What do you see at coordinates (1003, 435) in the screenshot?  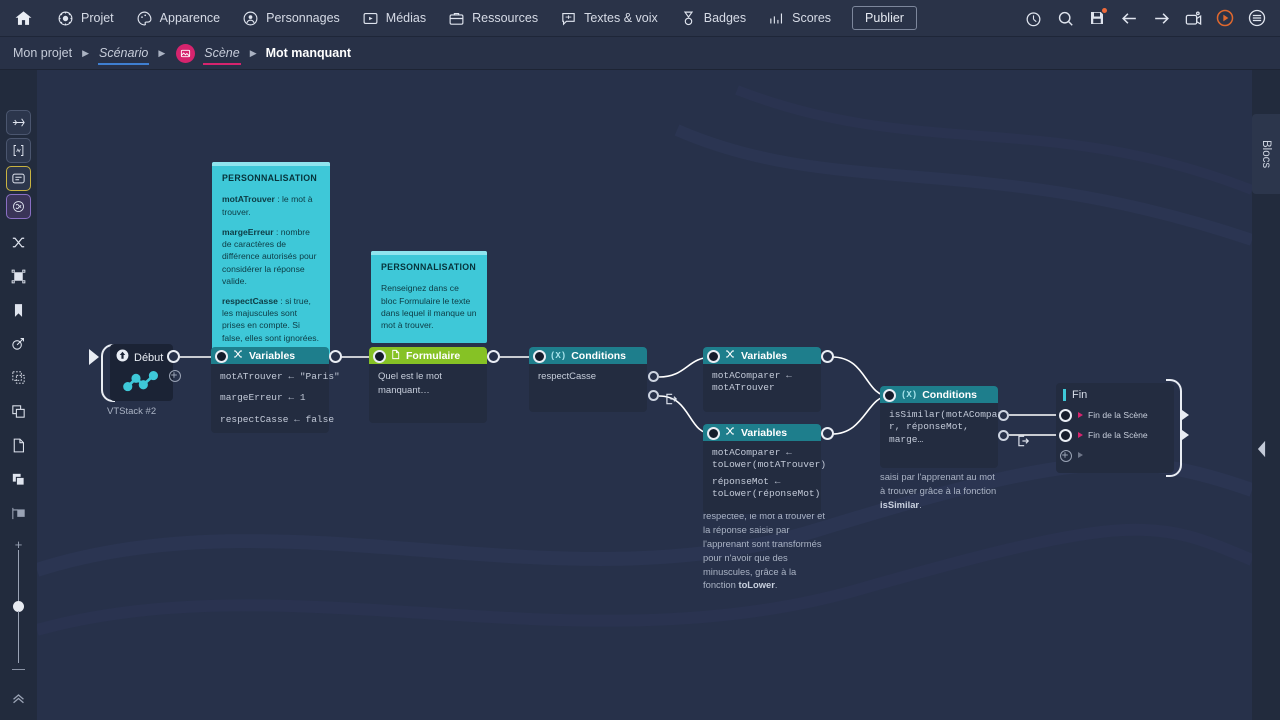 I see `port-conditions2-else` at bounding box center [1003, 435].